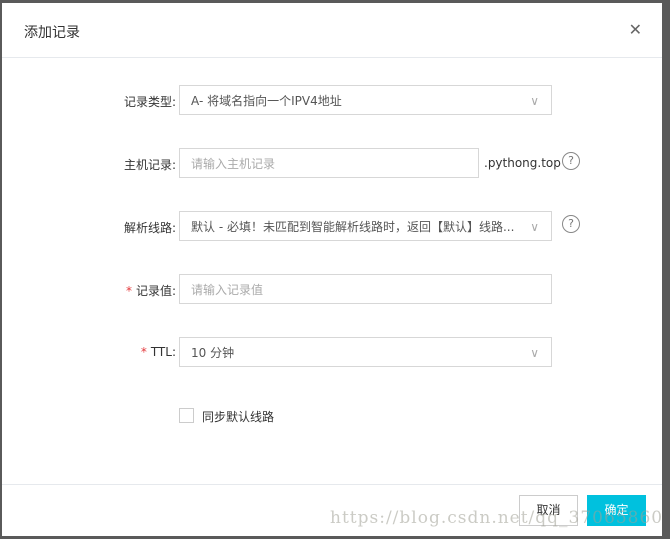 The image size is (670, 539). I want to click on host-input: 请输入主机记录, so click(329, 163).